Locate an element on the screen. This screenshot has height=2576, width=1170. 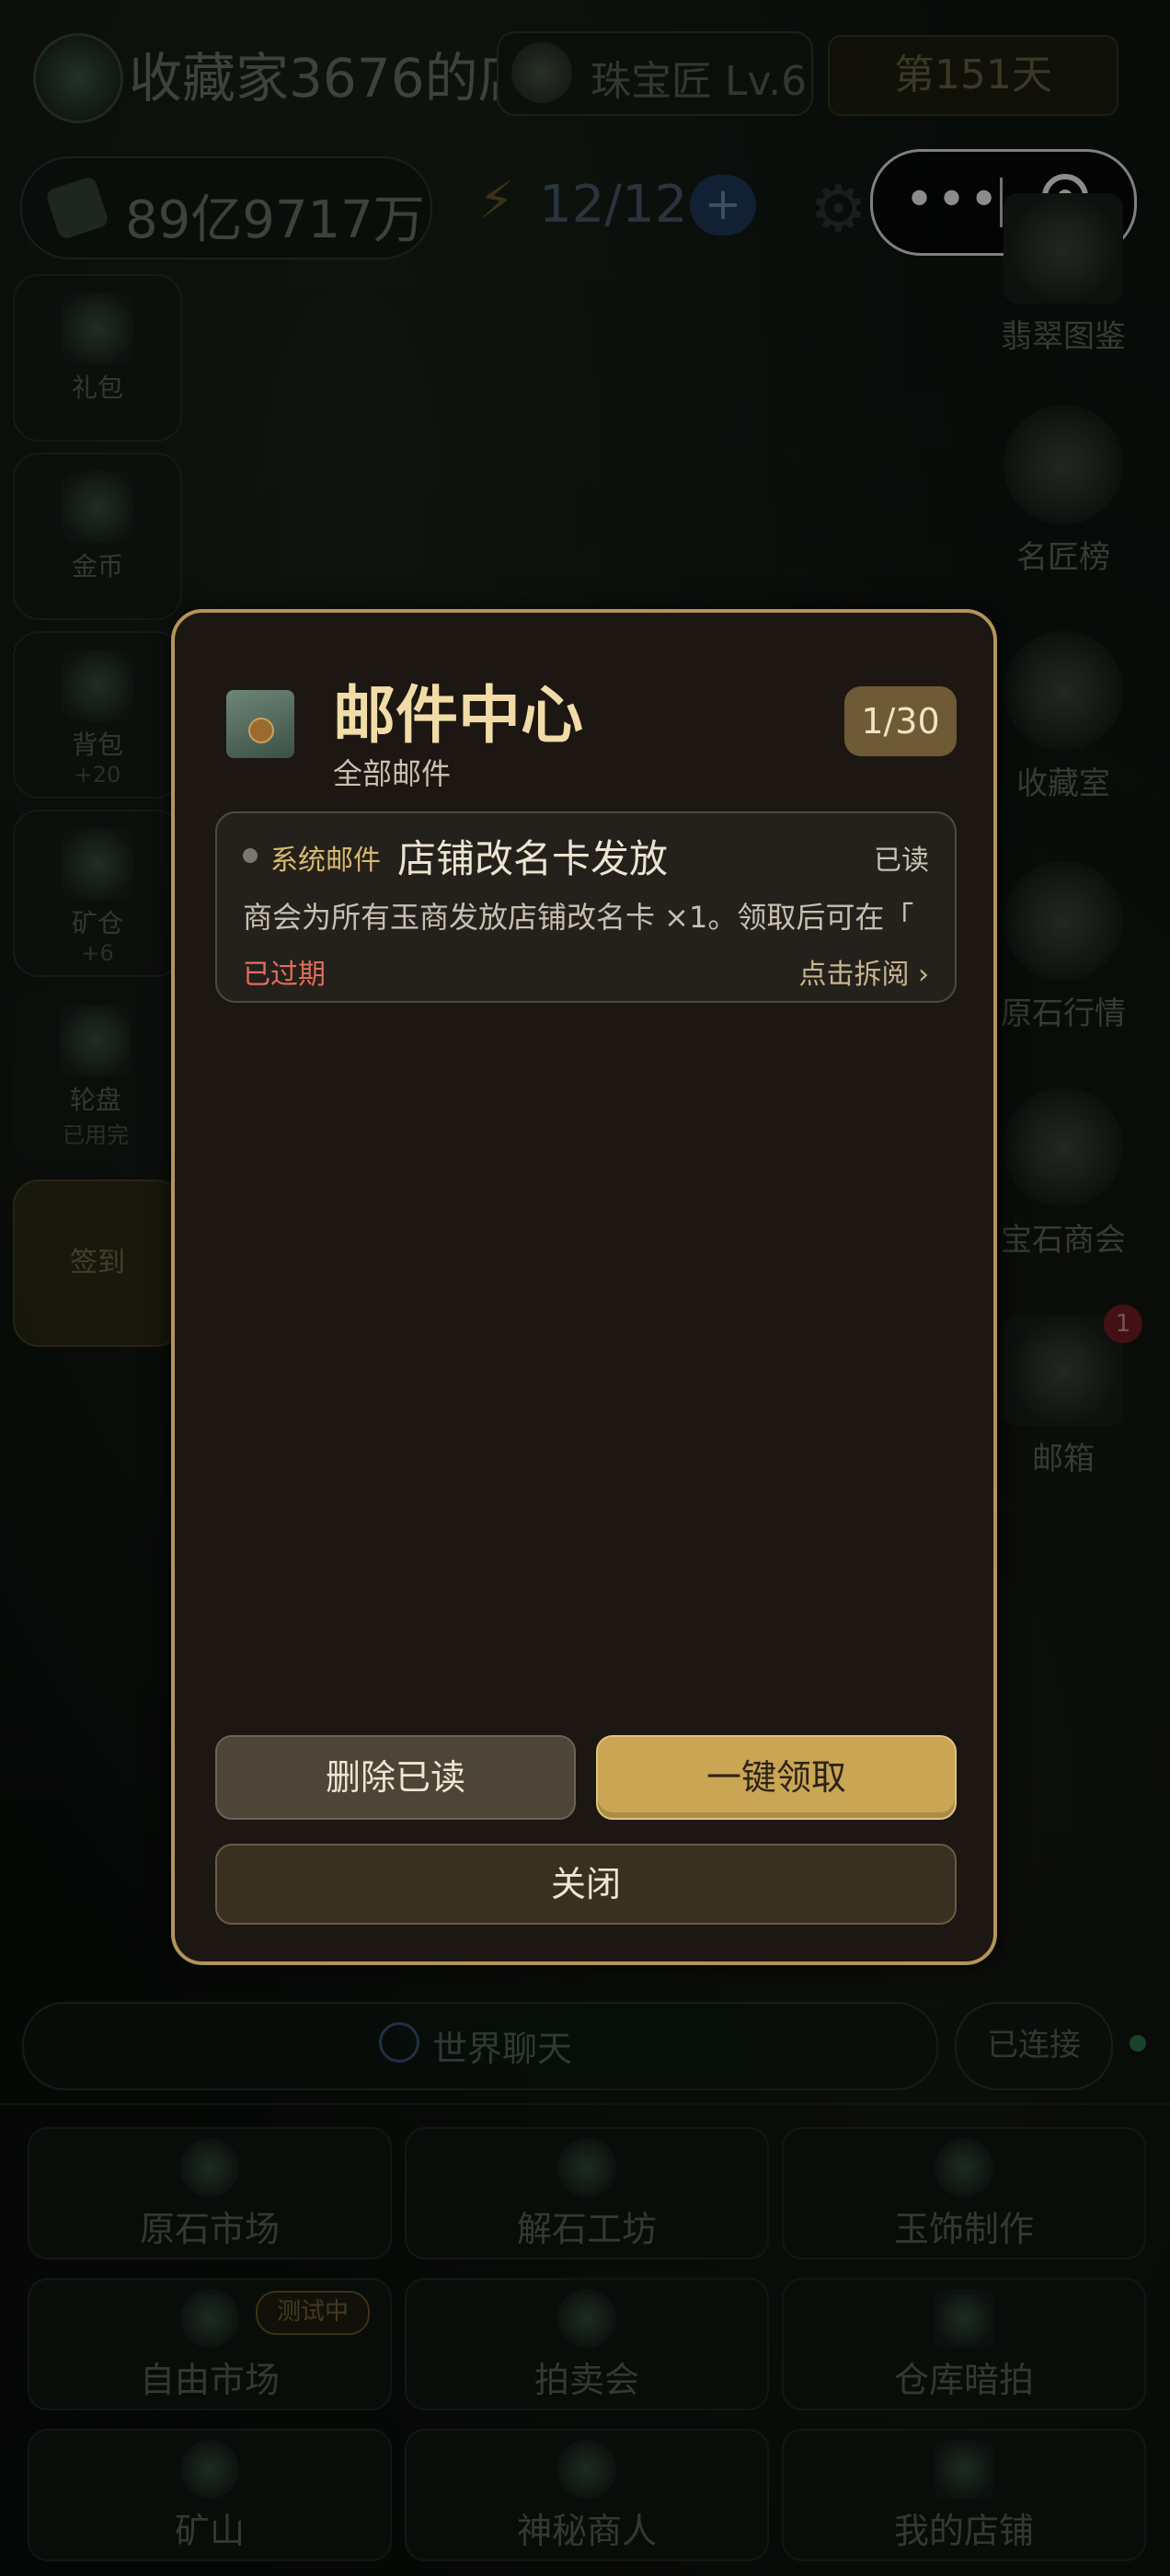
mail-count-badge: 1/30 is located at coordinates (900, 721).